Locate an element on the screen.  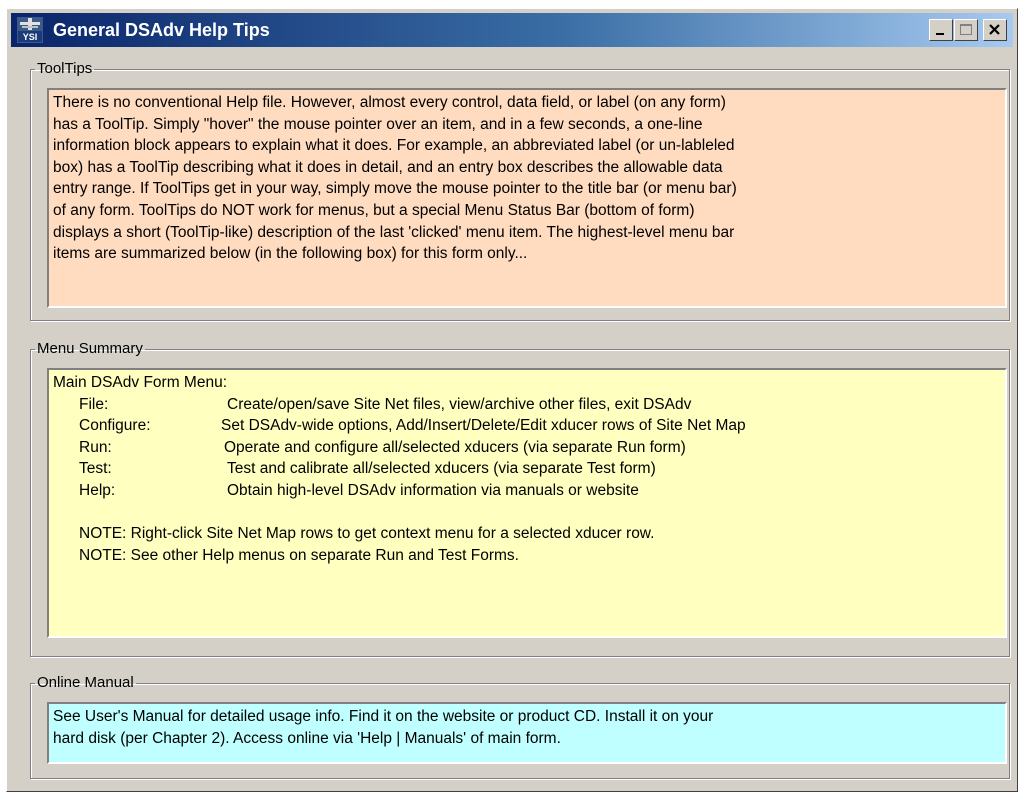
menu-key: Help: is located at coordinates (97, 490).